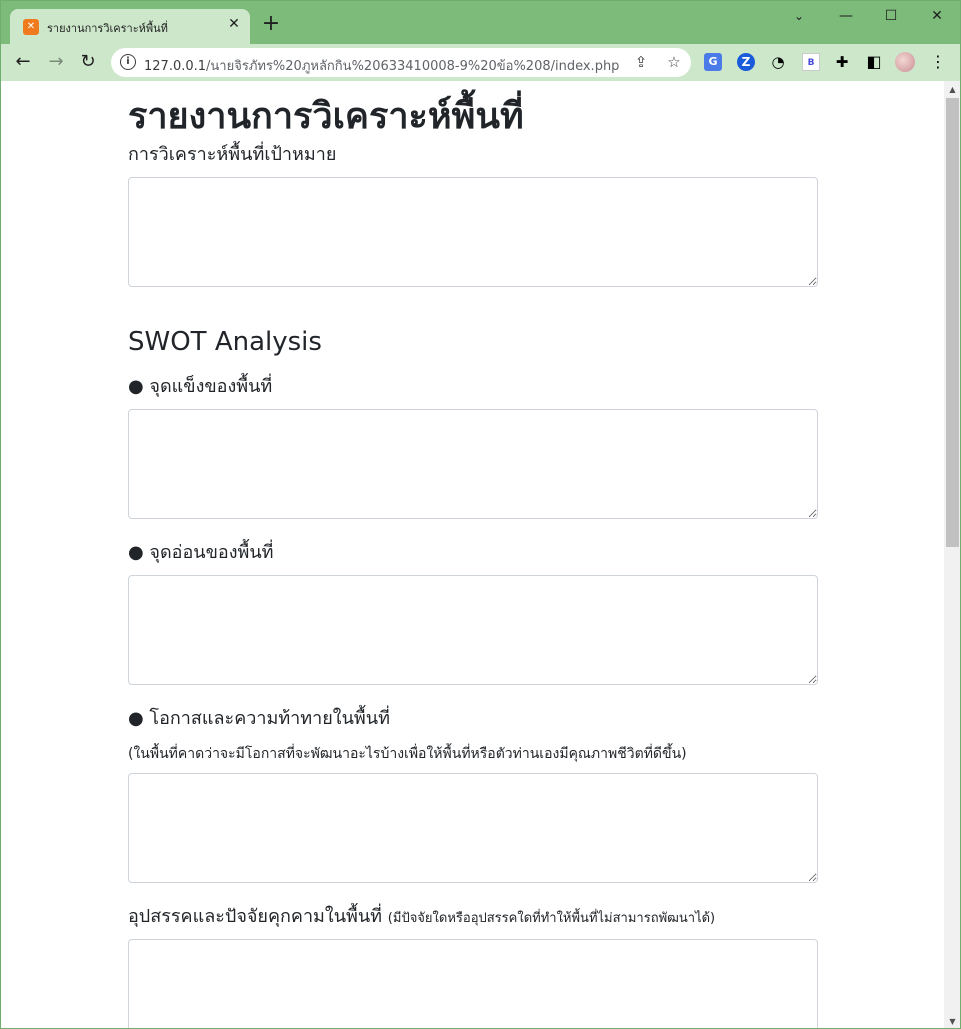 Image resolution: width=961 pixels, height=1029 pixels. What do you see at coordinates (746, 62) in the screenshot?
I see `z-extension-icon: Z` at bounding box center [746, 62].